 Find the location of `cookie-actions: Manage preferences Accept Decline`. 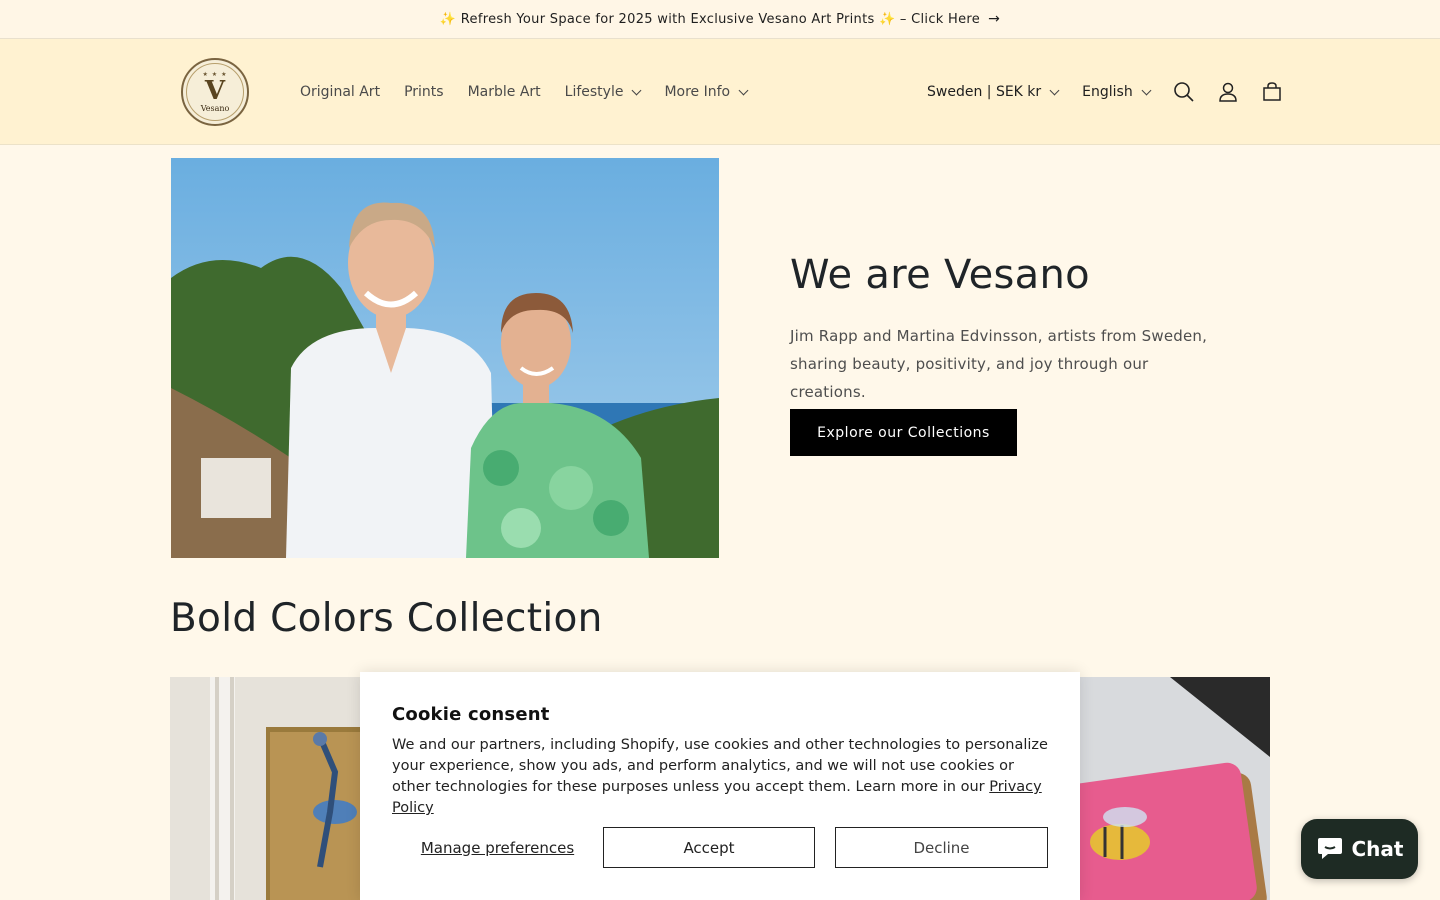

cookie-actions: Manage preferences Accept Decline is located at coordinates (720, 847).